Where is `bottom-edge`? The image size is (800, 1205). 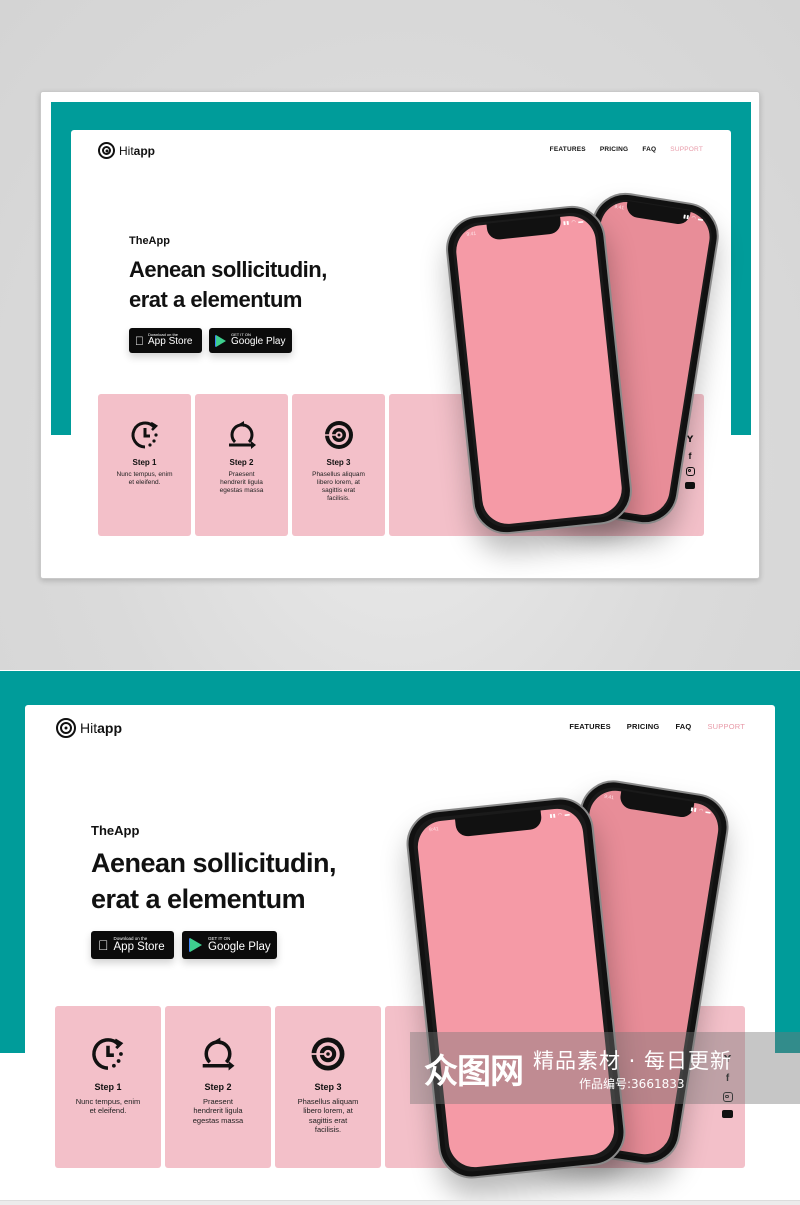 bottom-edge is located at coordinates (400, 1202).